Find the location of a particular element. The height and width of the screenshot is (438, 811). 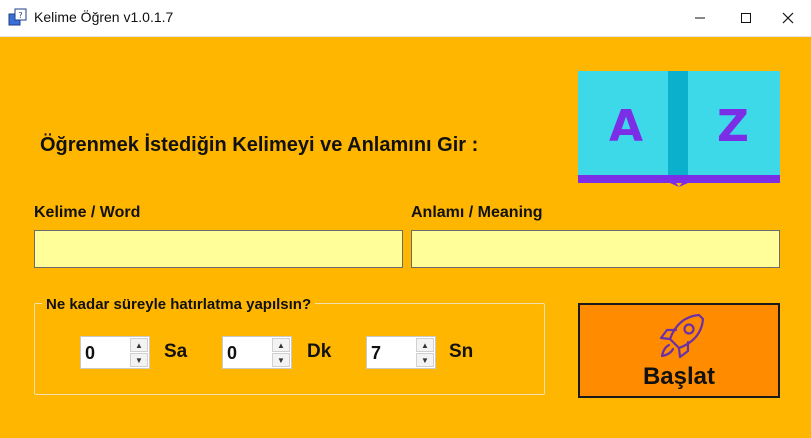

minutes-unit-label: Dk is located at coordinates (319, 351).